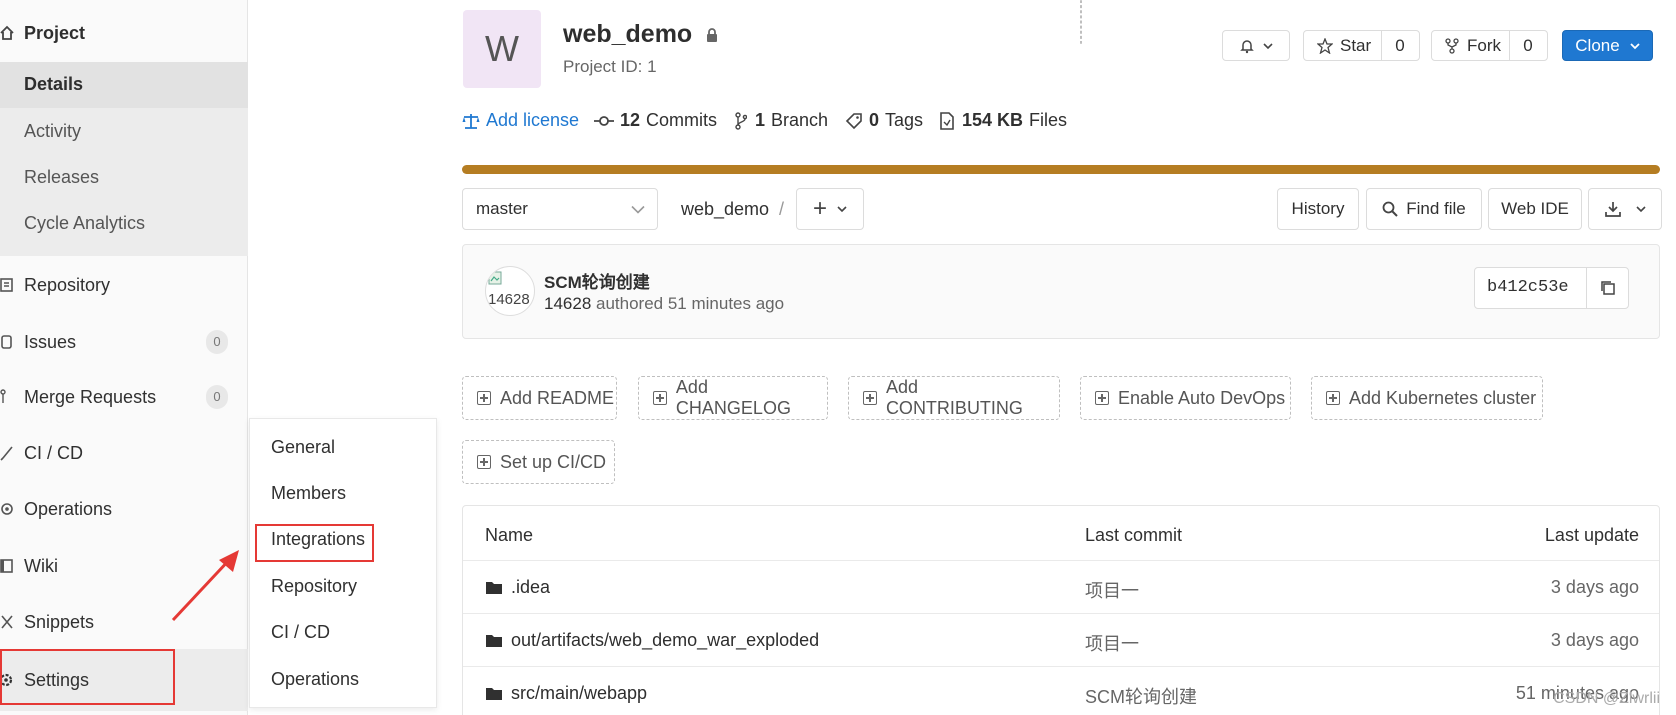  Describe the element at coordinates (1256, 45) in the screenshot. I see `notification-dropdown` at that location.